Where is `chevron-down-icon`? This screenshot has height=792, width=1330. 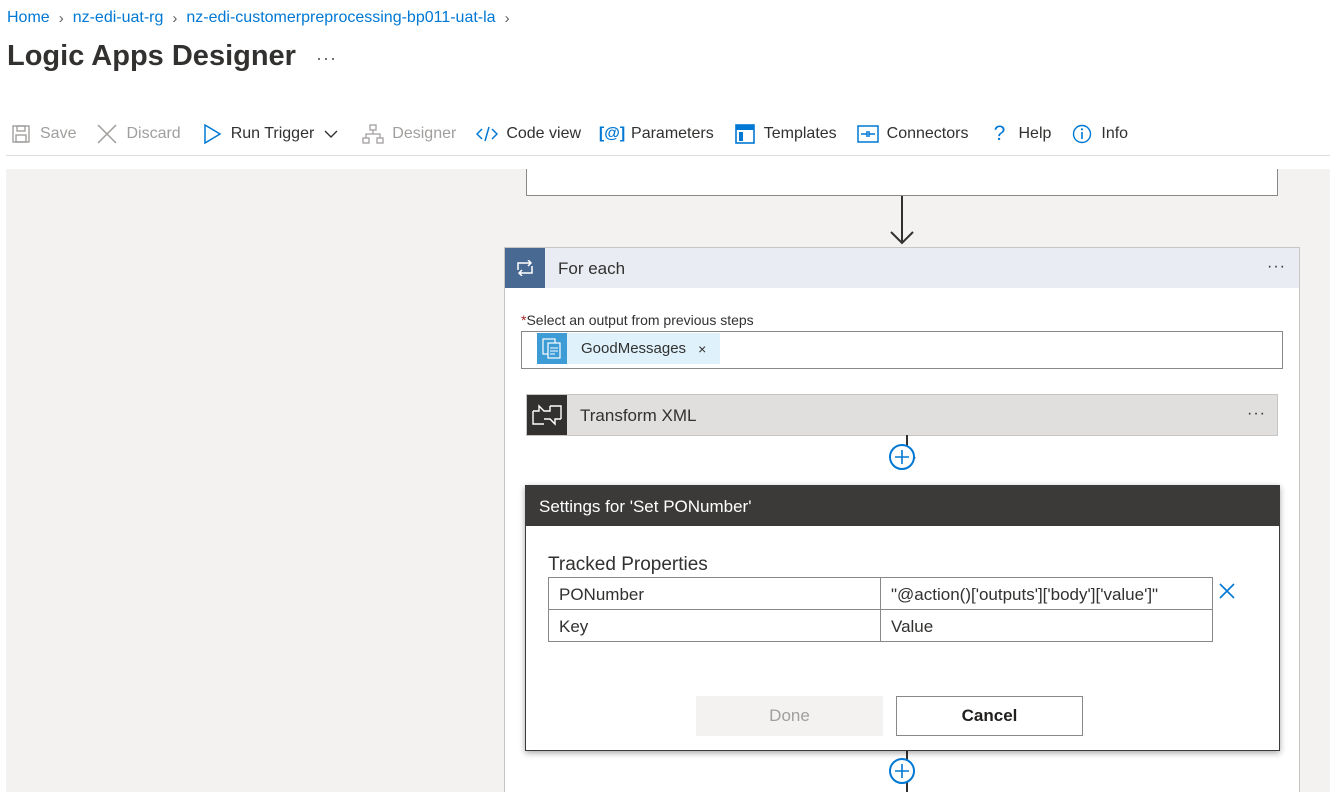 chevron-down-icon is located at coordinates (331, 134).